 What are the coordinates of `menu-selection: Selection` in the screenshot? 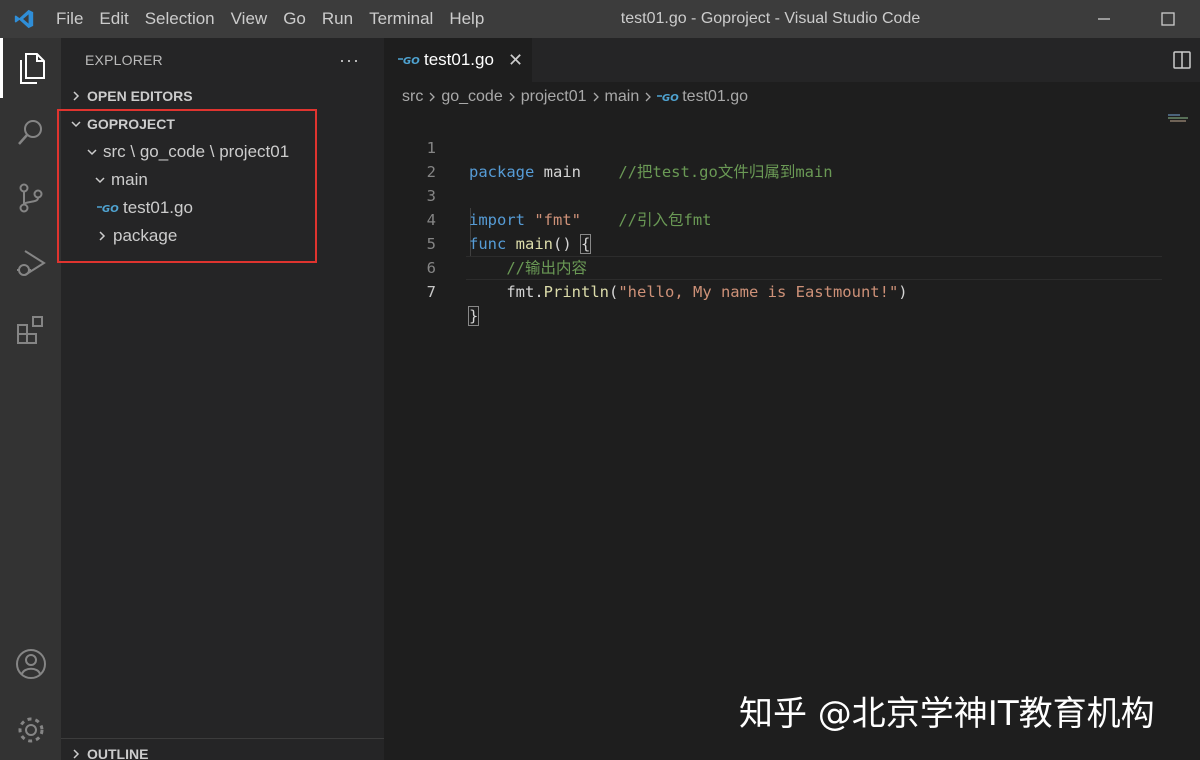 It's located at (180, 19).